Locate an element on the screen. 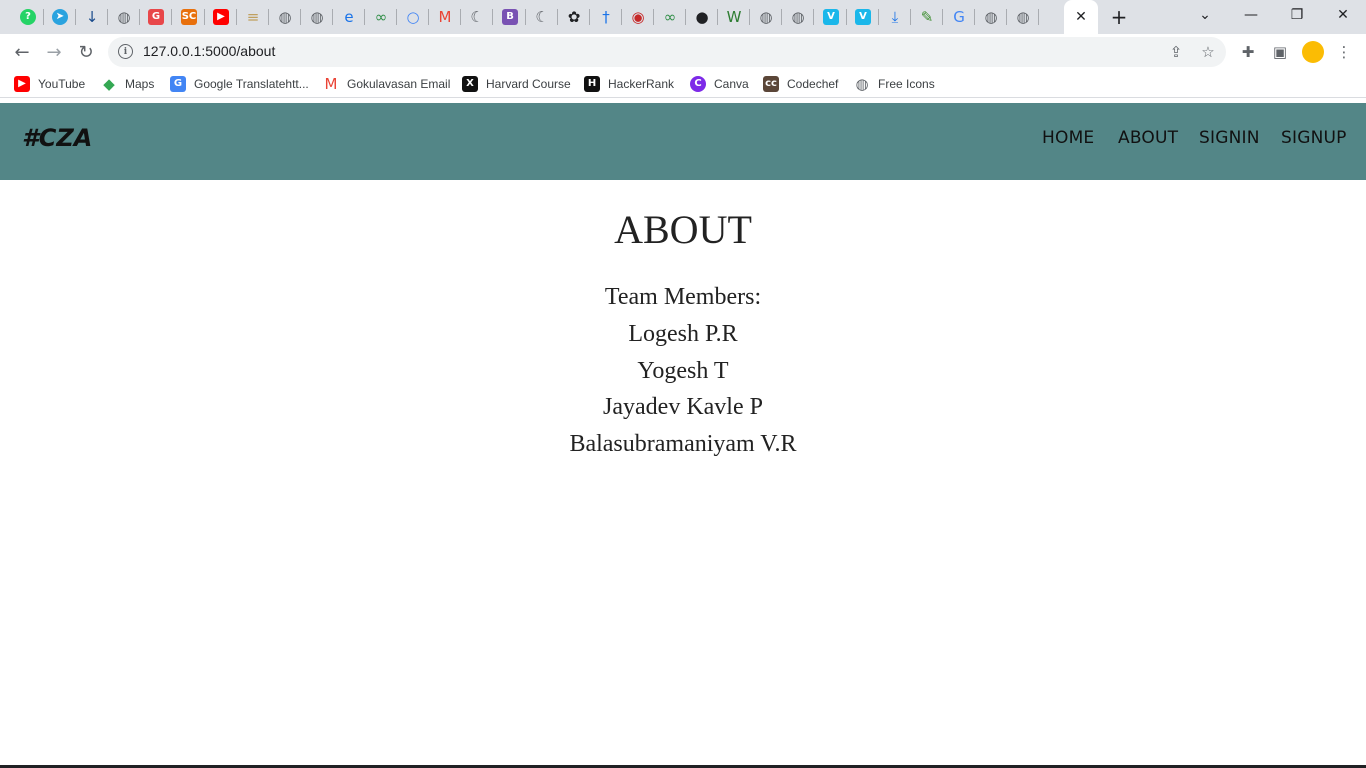  bookmark-star-icon: ☆ is located at coordinates (1208, 52).